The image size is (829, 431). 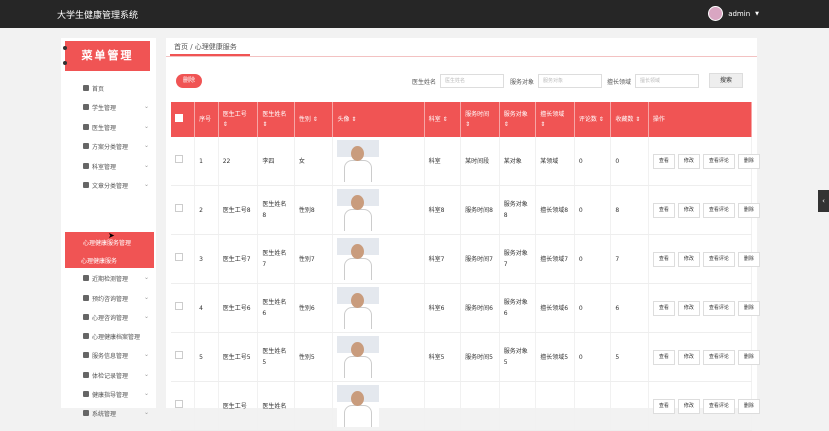 I want to click on sidebar-item: 学生管理 ⌄, so click(x=116, y=107).